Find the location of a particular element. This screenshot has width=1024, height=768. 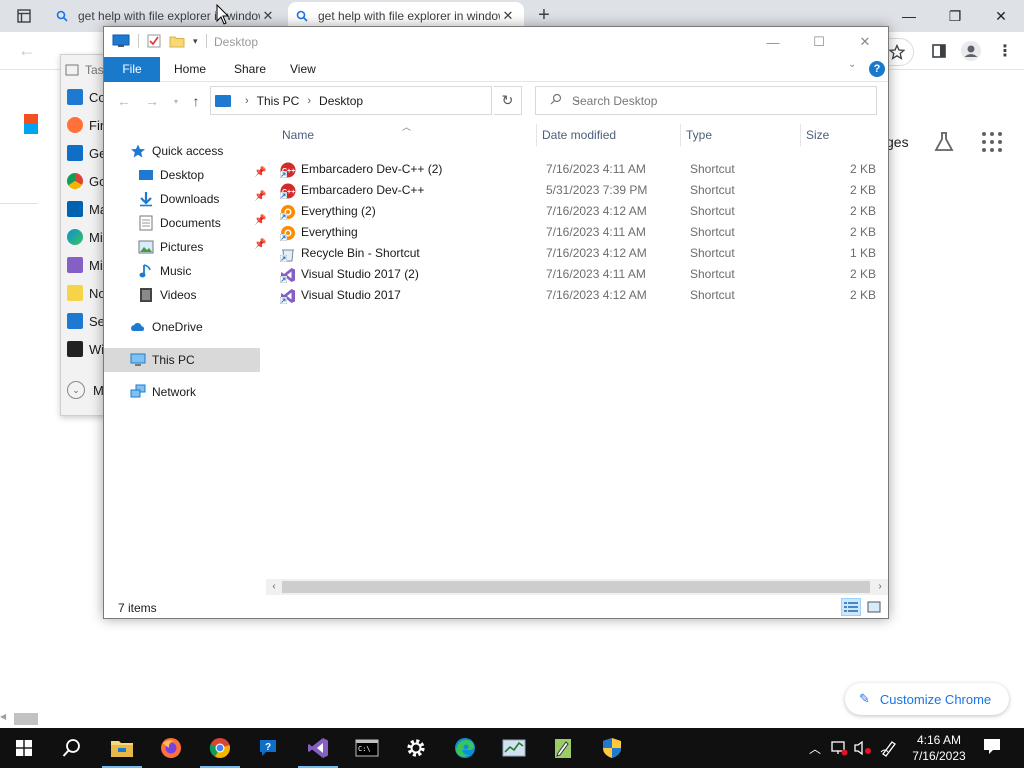

customize-toolbar-icon: ▾ is located at coordinates (195, 41).